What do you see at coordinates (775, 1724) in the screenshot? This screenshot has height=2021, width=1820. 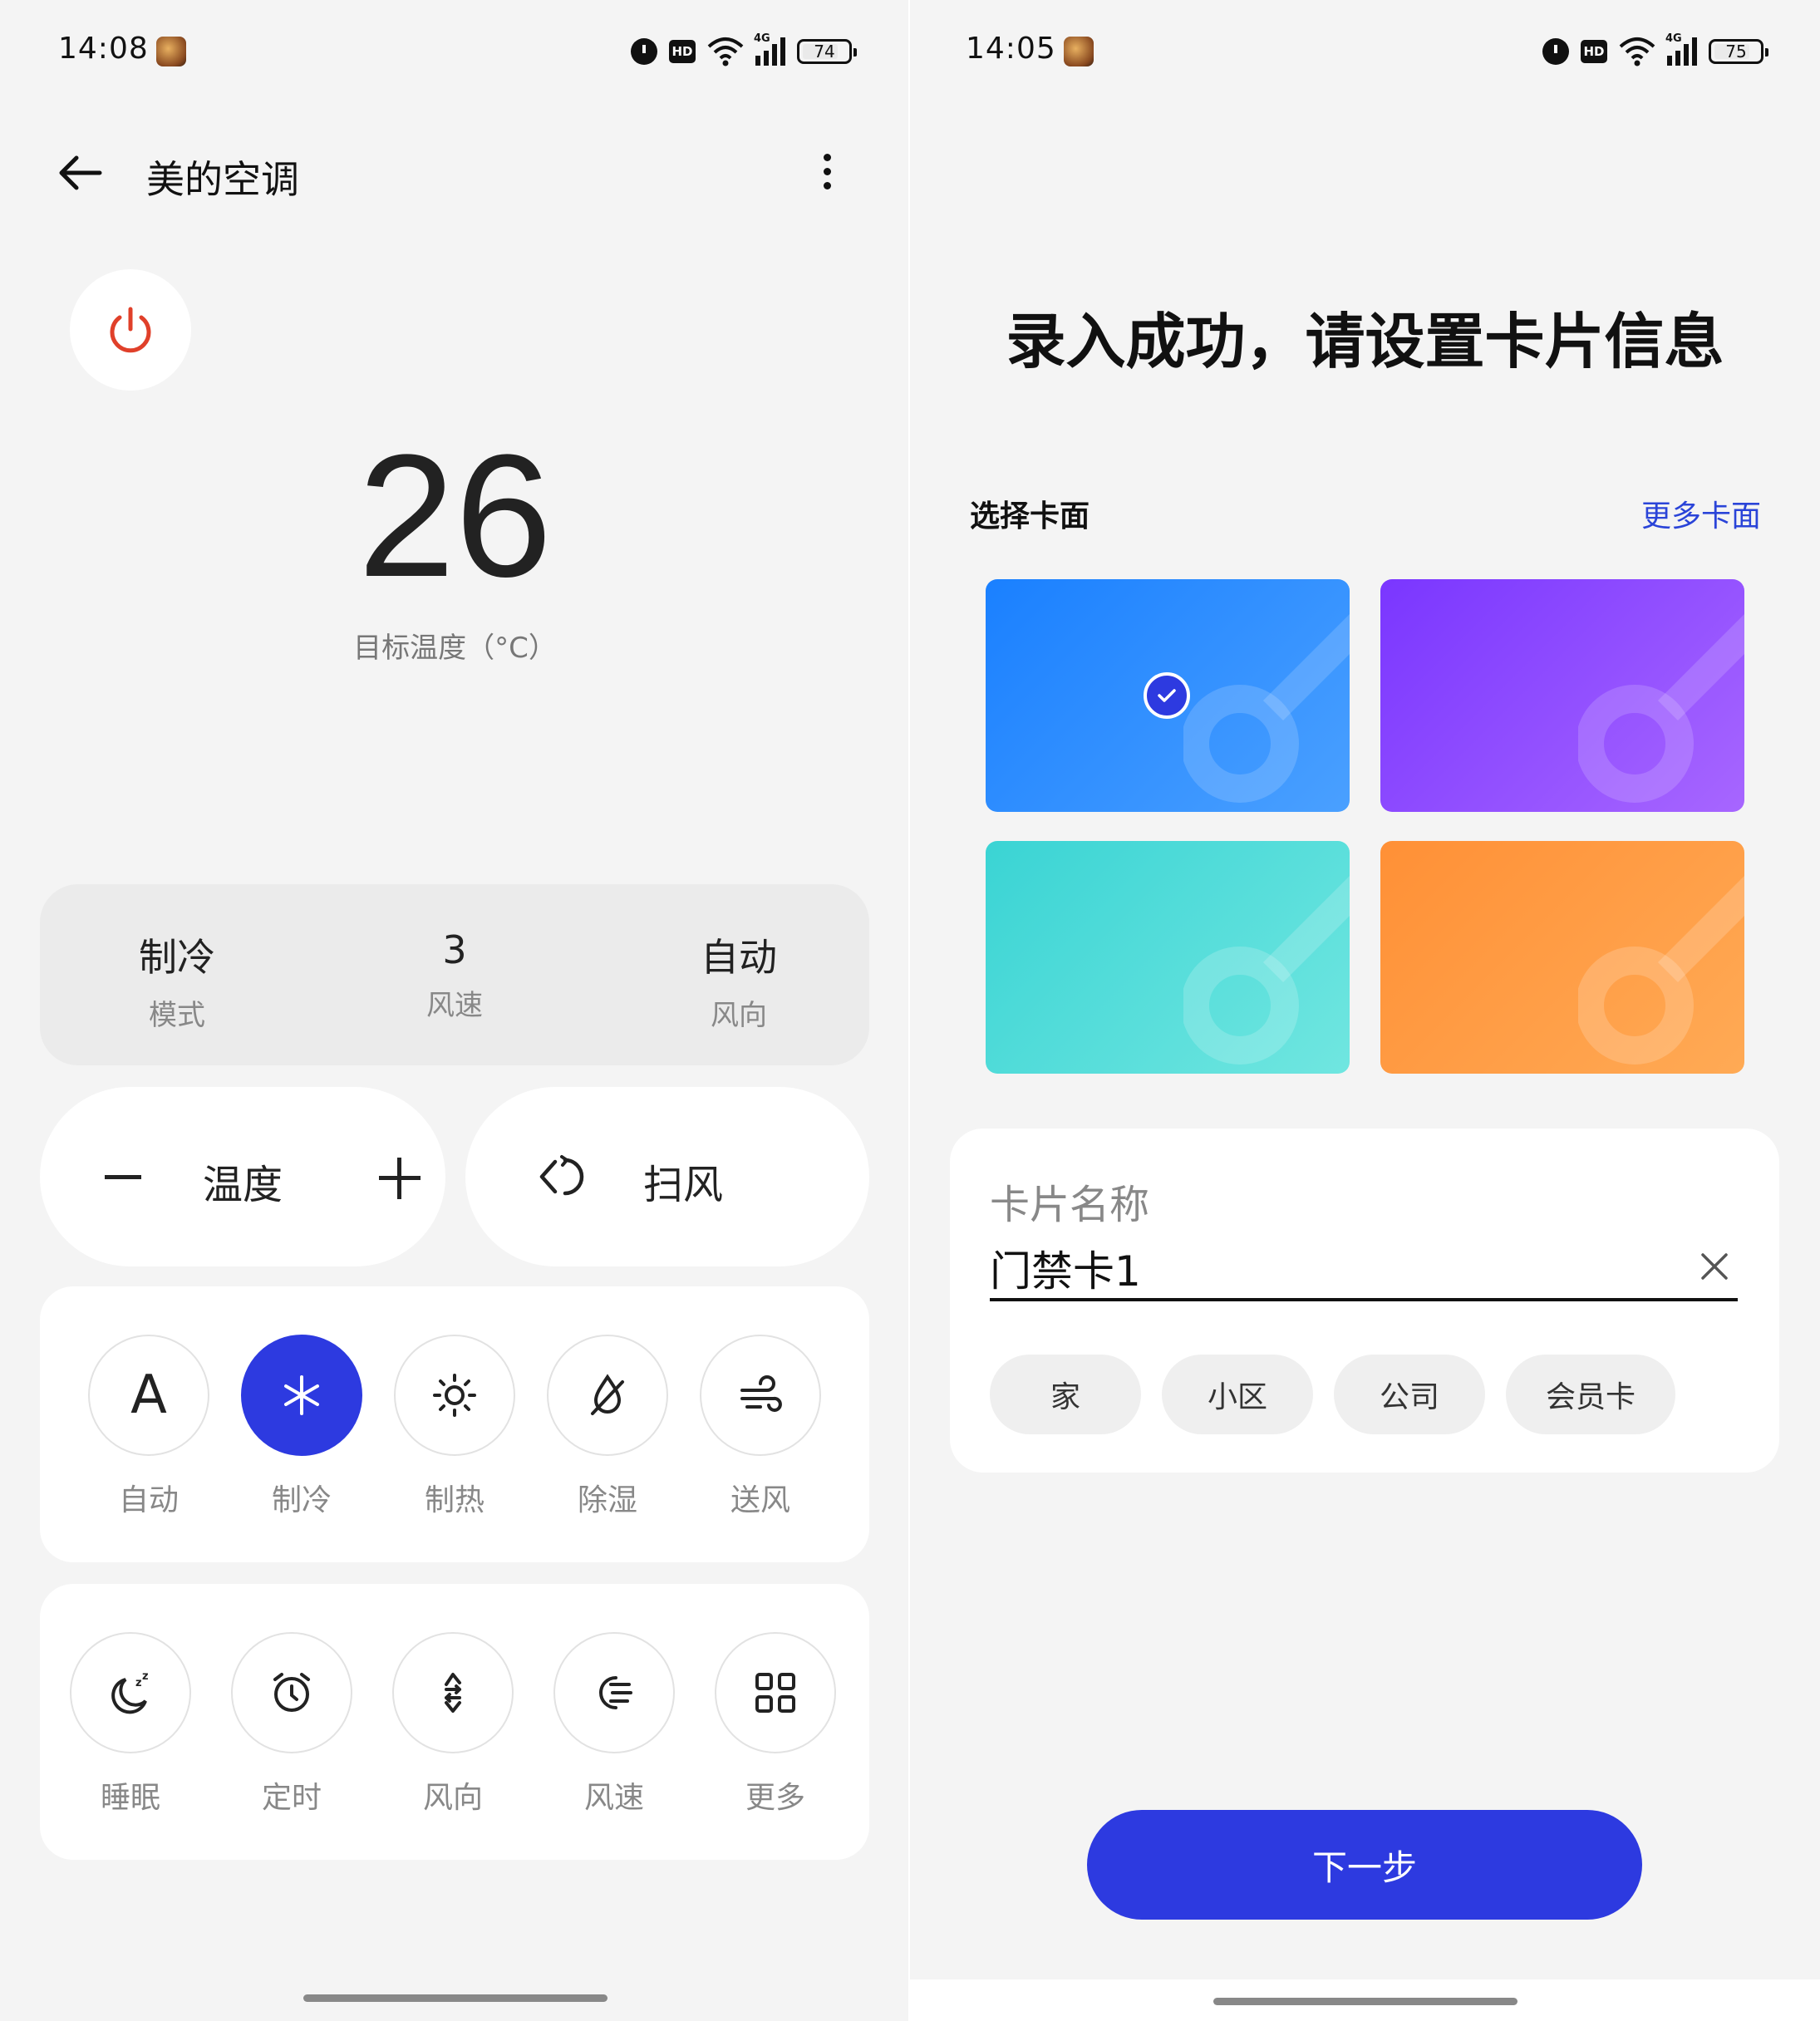 I see `more-button: 更多` at bounding box center [775, 1724].